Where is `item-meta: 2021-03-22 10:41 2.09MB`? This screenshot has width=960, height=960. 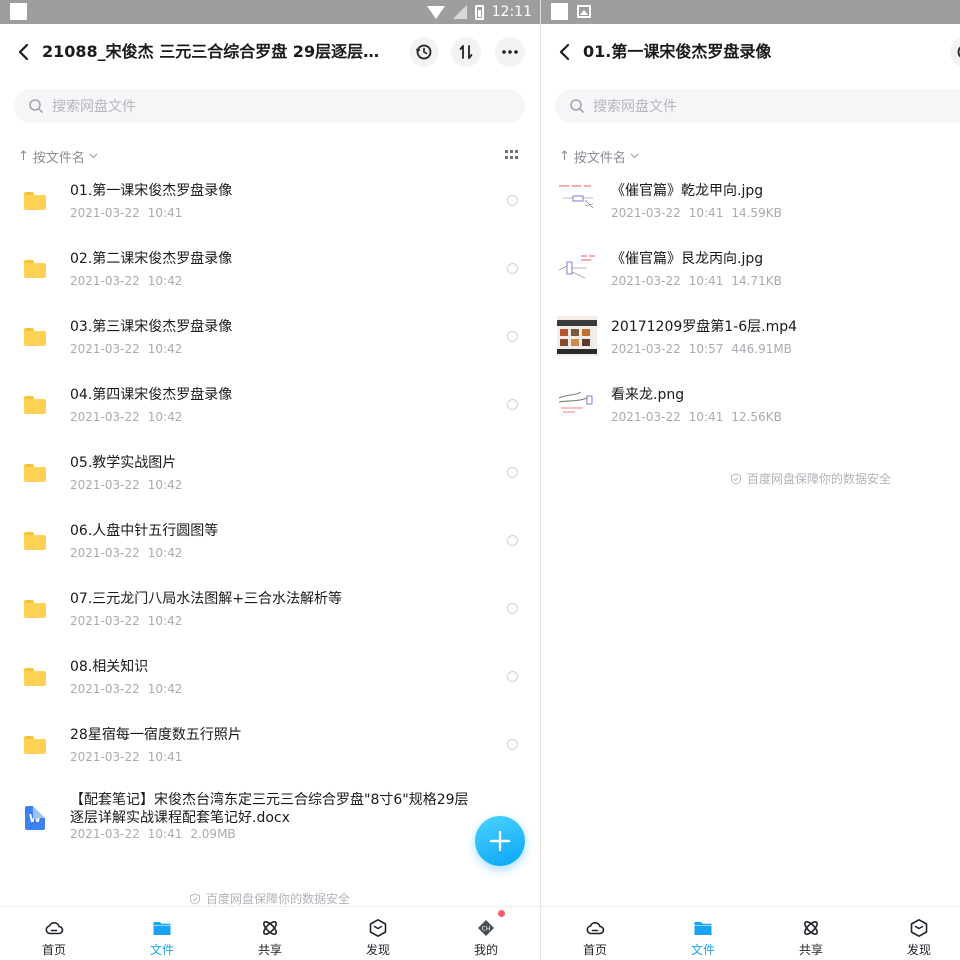 item-meta: 2021-03-22 10:41 2.09MB is located at coordinates (153, 834).